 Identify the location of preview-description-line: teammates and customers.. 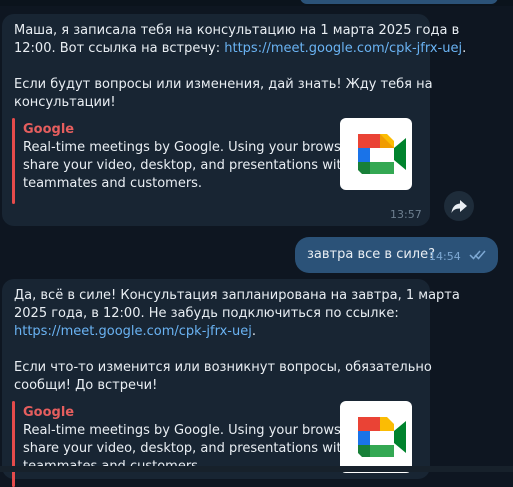
(113, 183).